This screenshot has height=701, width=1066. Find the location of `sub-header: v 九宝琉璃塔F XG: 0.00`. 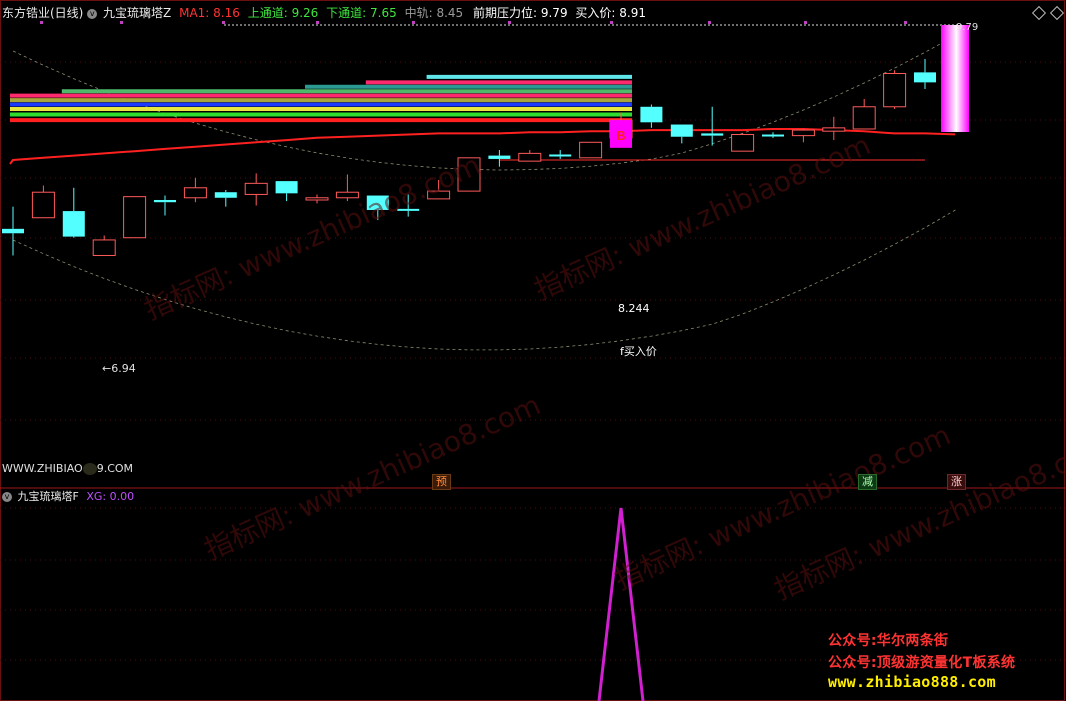

sub-header: v 九宝琉璃塔F XG: 0.00 is located at coordinates (68, 496).